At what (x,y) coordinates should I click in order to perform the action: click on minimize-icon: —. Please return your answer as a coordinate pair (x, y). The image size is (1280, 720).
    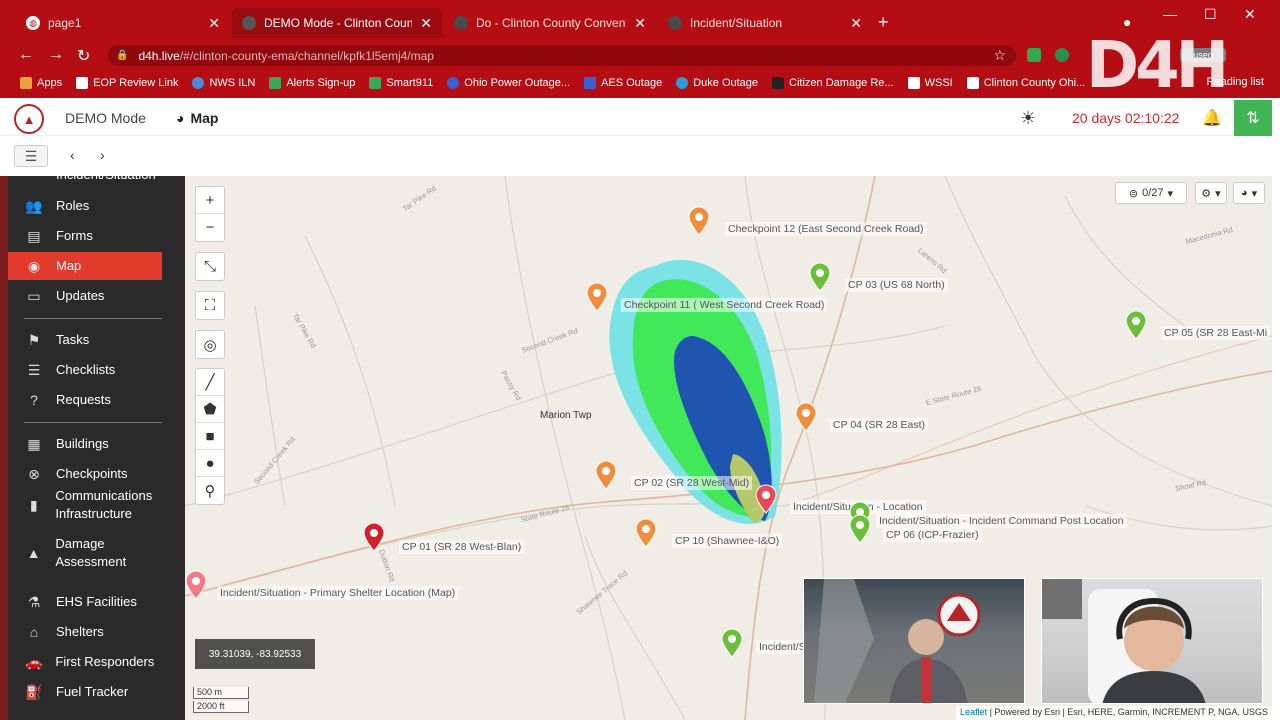
    Looking at the image, I should click on (1170, 14).